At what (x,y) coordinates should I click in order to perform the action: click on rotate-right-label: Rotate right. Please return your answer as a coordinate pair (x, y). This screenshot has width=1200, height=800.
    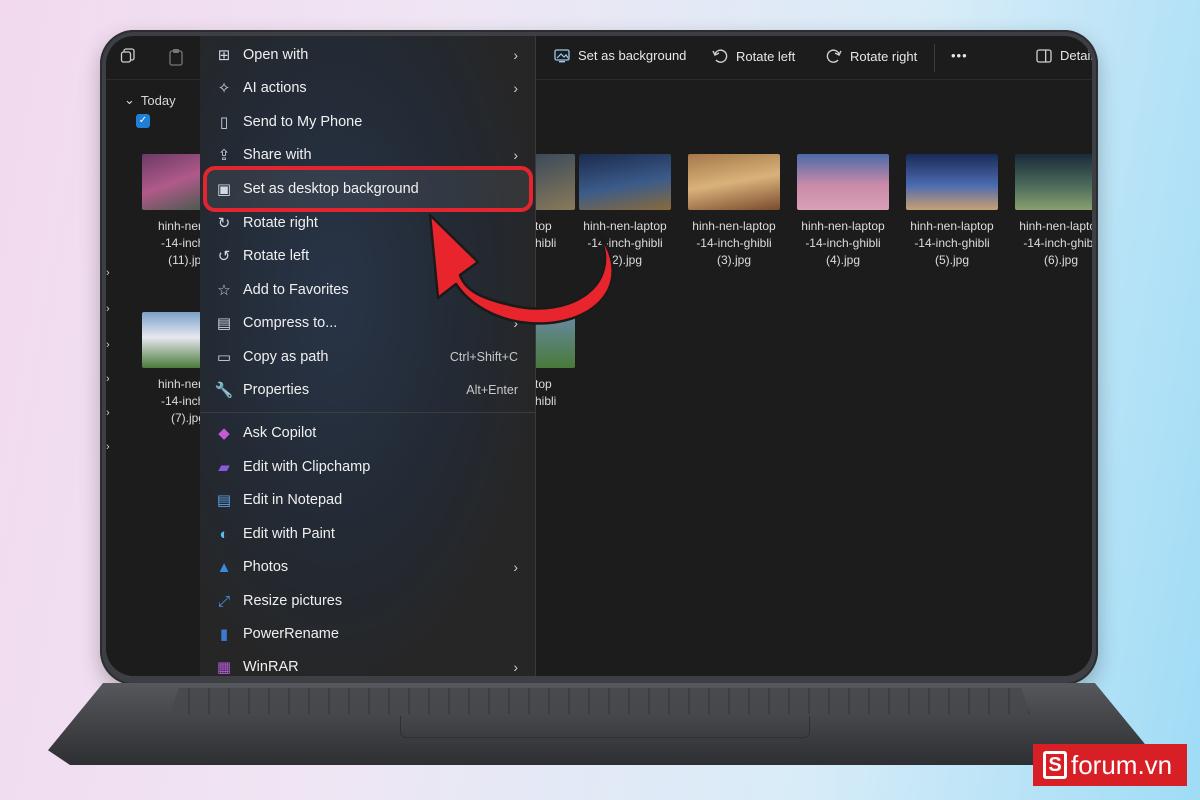
    Looking at the image, I should click on (884, 56).